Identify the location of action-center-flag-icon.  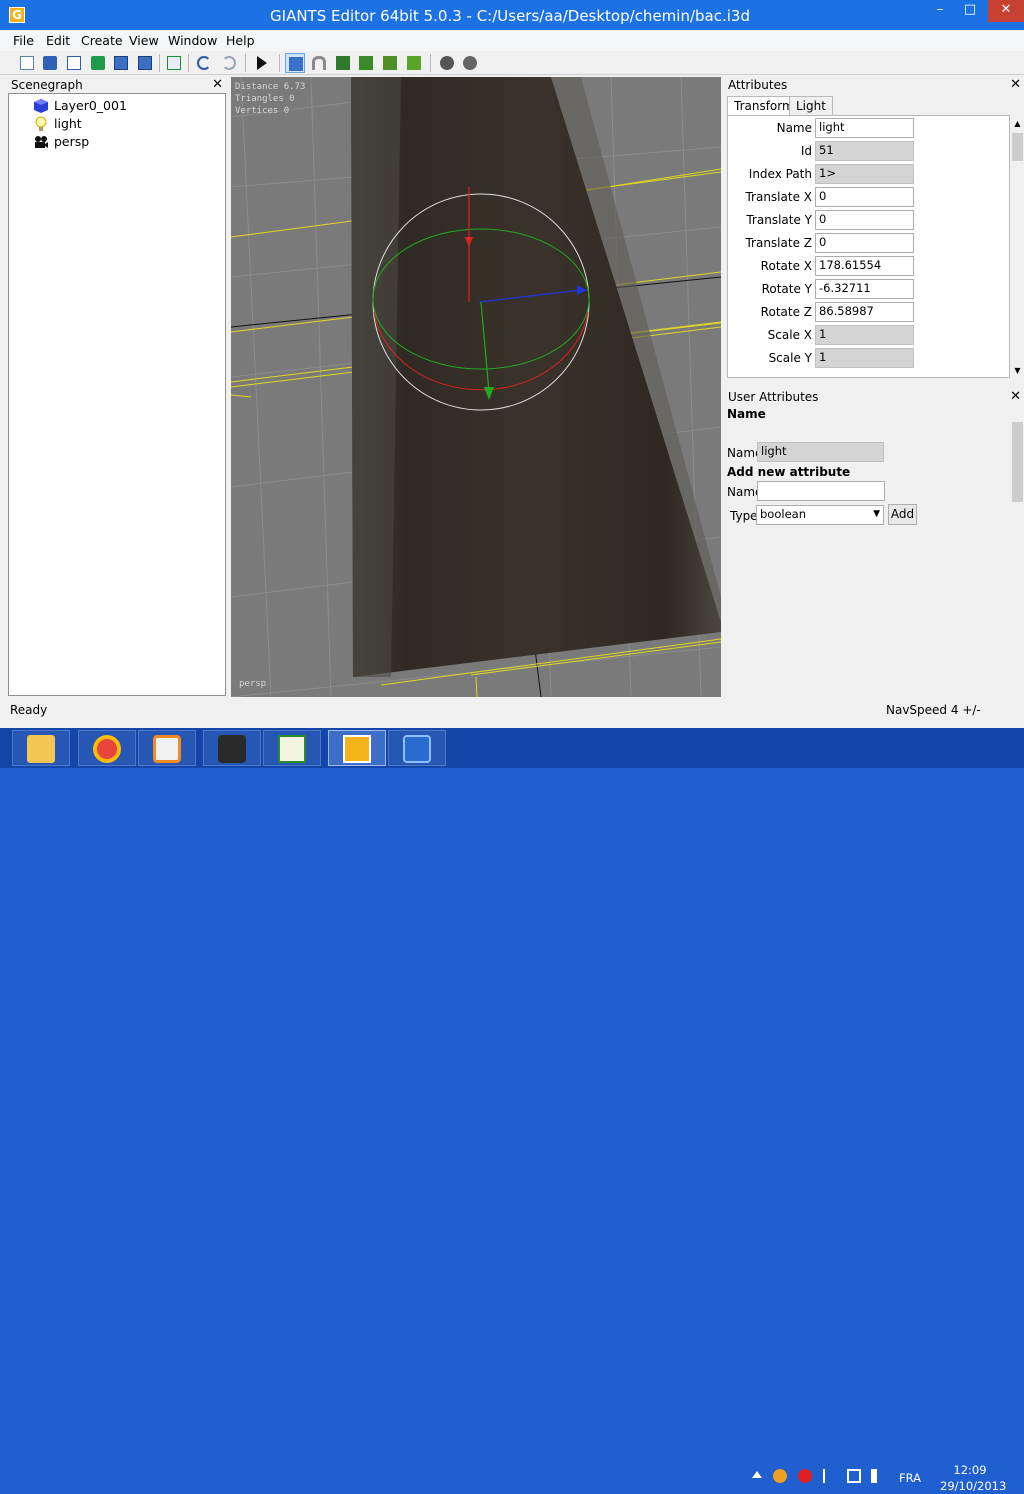
(830, 1476).